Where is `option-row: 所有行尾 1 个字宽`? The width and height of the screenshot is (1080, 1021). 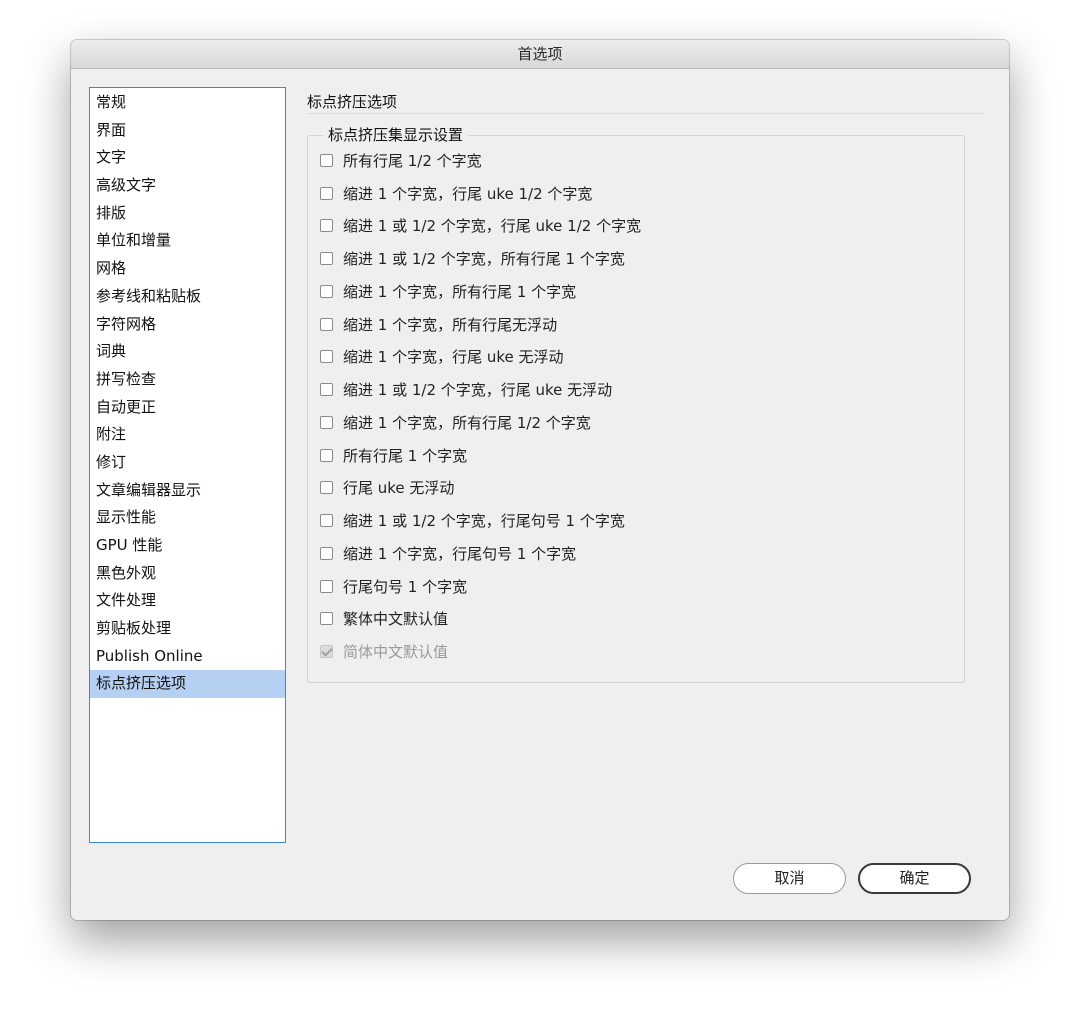
option-row: 所有行尾 1 个字宽 is located at coordinates (480, 455).